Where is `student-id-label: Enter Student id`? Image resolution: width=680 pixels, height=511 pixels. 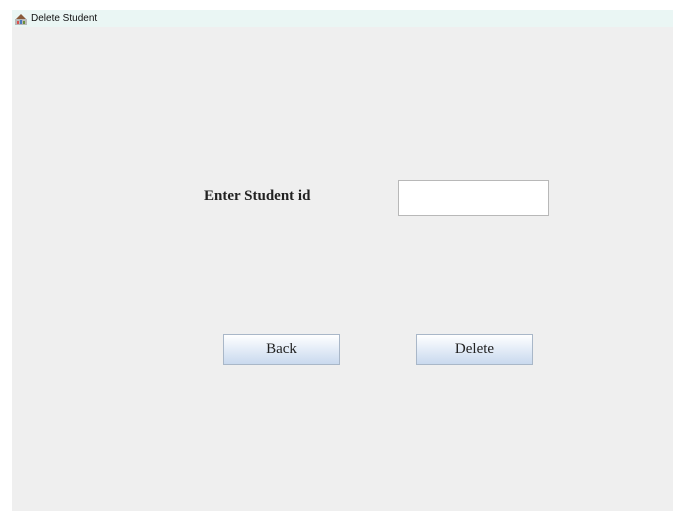
student-id-label: Enter Student id is located at coordinates (257, 196).